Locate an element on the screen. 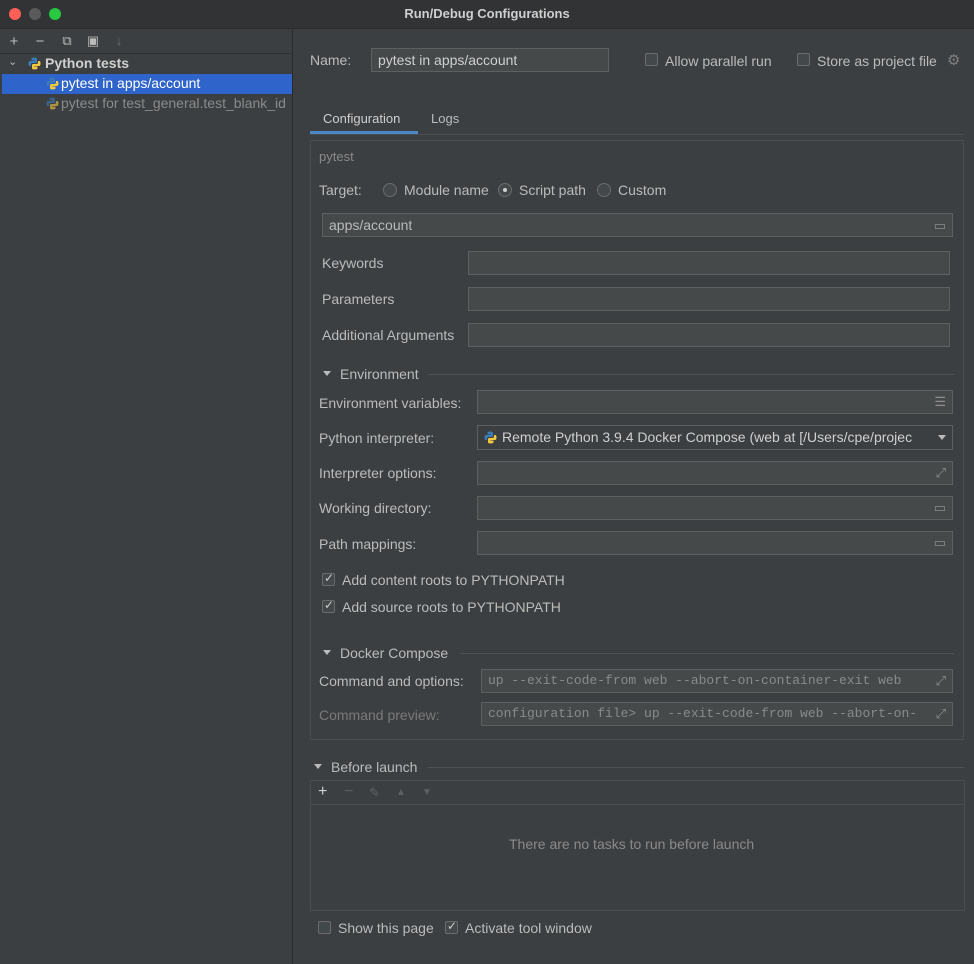  path-mappings-label: Path mappings: is located at coordinates (368, 544).